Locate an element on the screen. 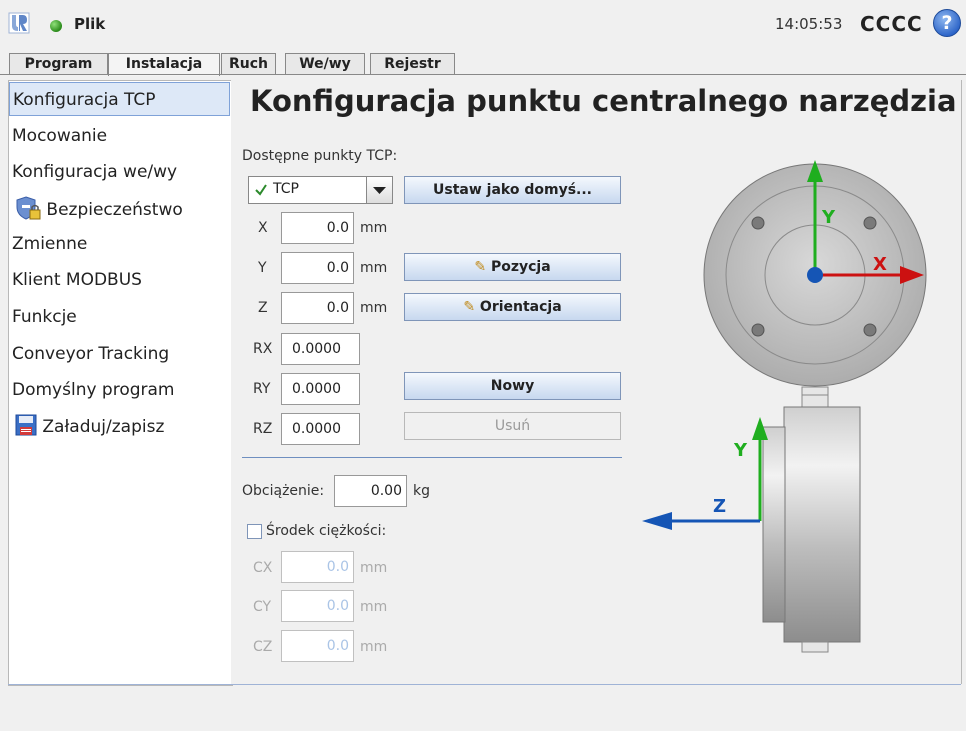 This screenshot has width=966, height=731. robot-status-icon is located at coordinates (56, 26).